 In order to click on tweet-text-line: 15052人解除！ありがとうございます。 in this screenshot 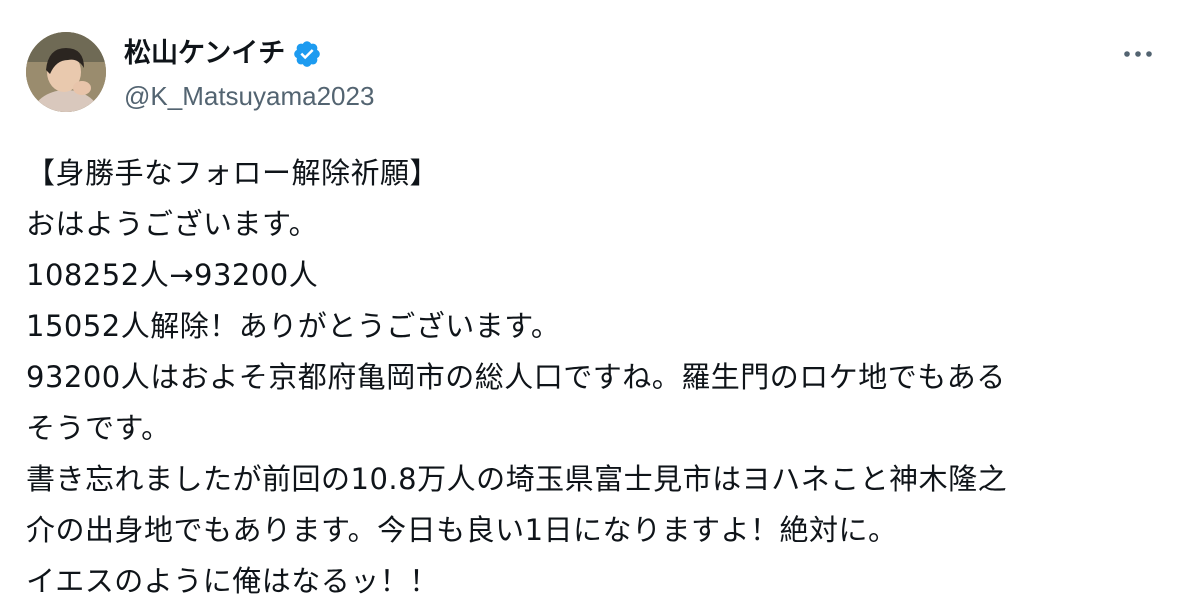, I will do `click(293, 326)`.